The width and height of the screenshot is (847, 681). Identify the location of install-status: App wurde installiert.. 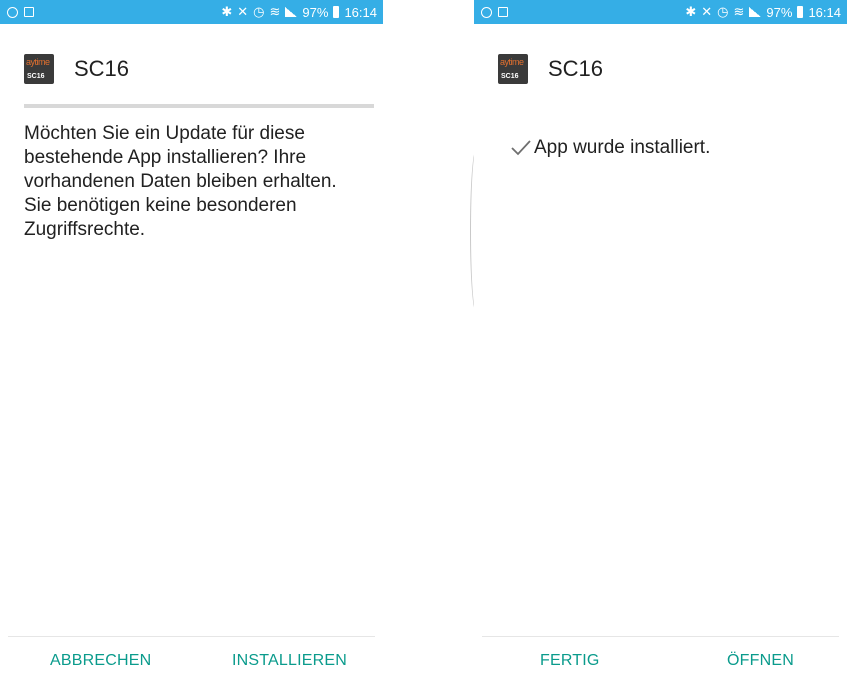
(610, 148).